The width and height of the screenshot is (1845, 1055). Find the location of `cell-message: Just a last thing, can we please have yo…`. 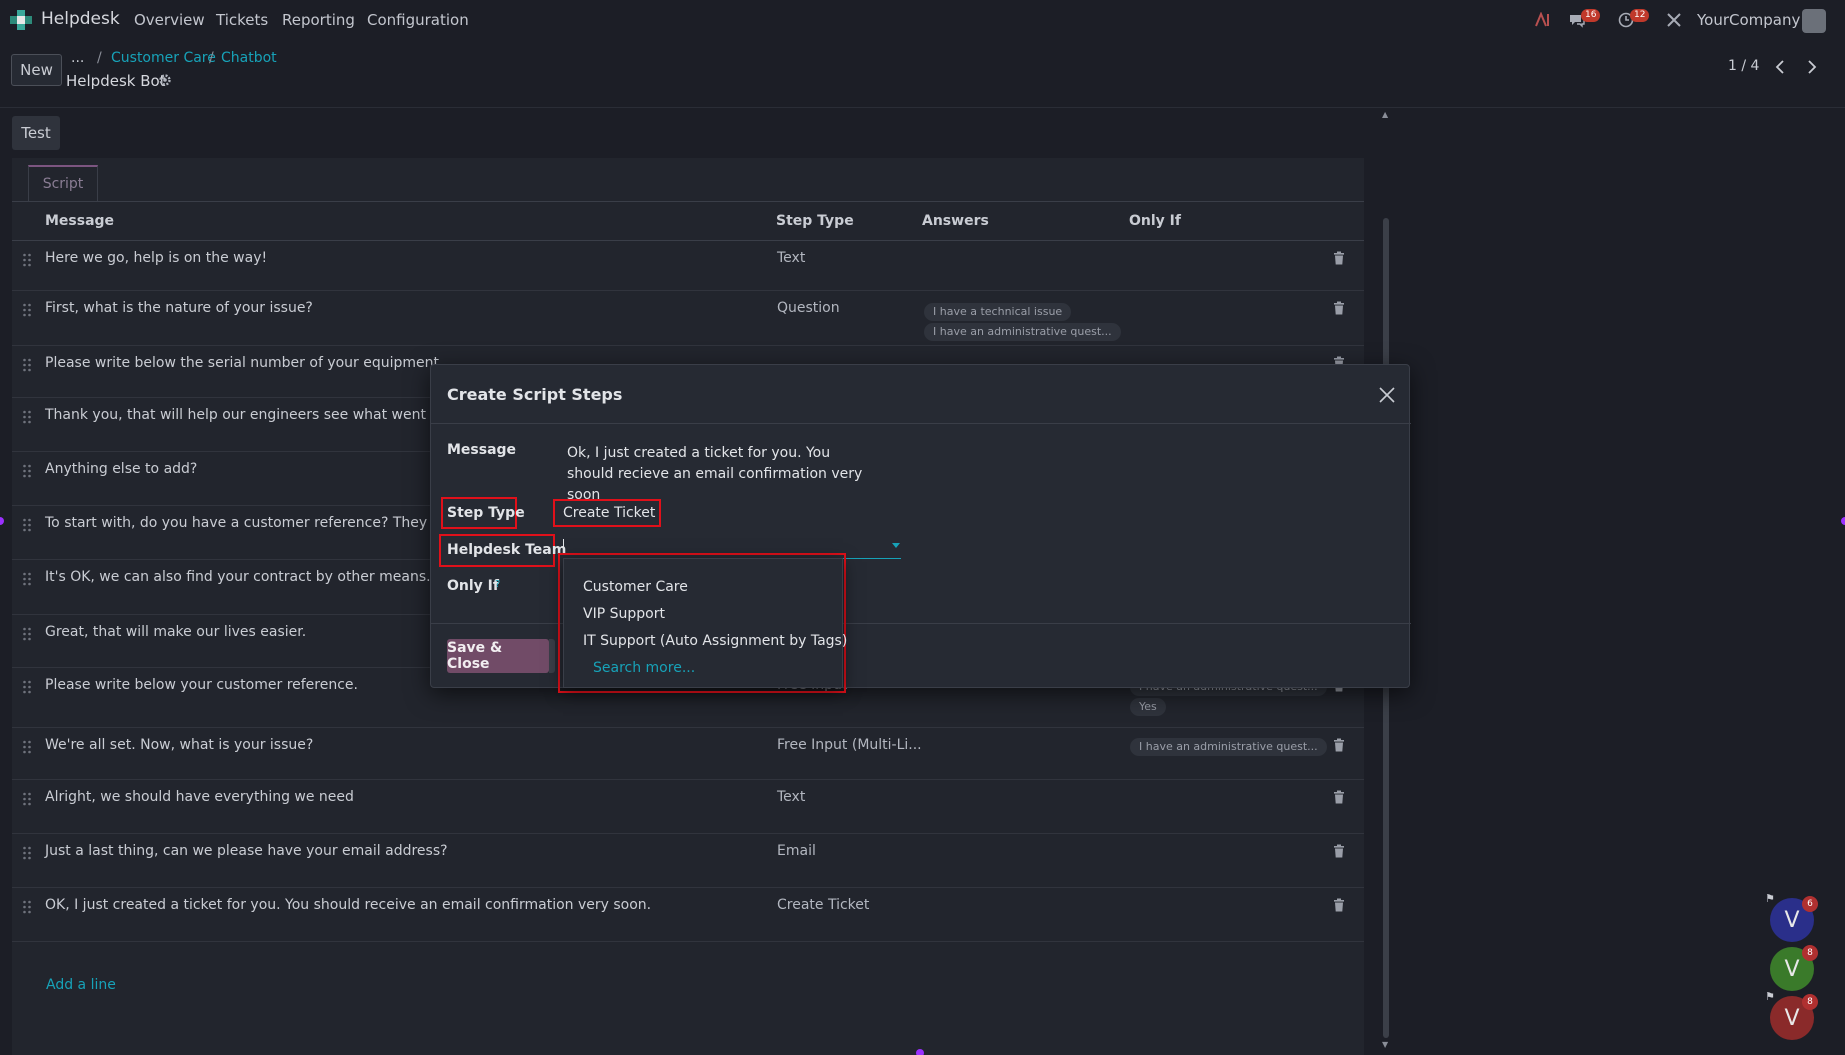

cell-message: Just a last thing, can we please have yo… is located at coordinates (246, 851).